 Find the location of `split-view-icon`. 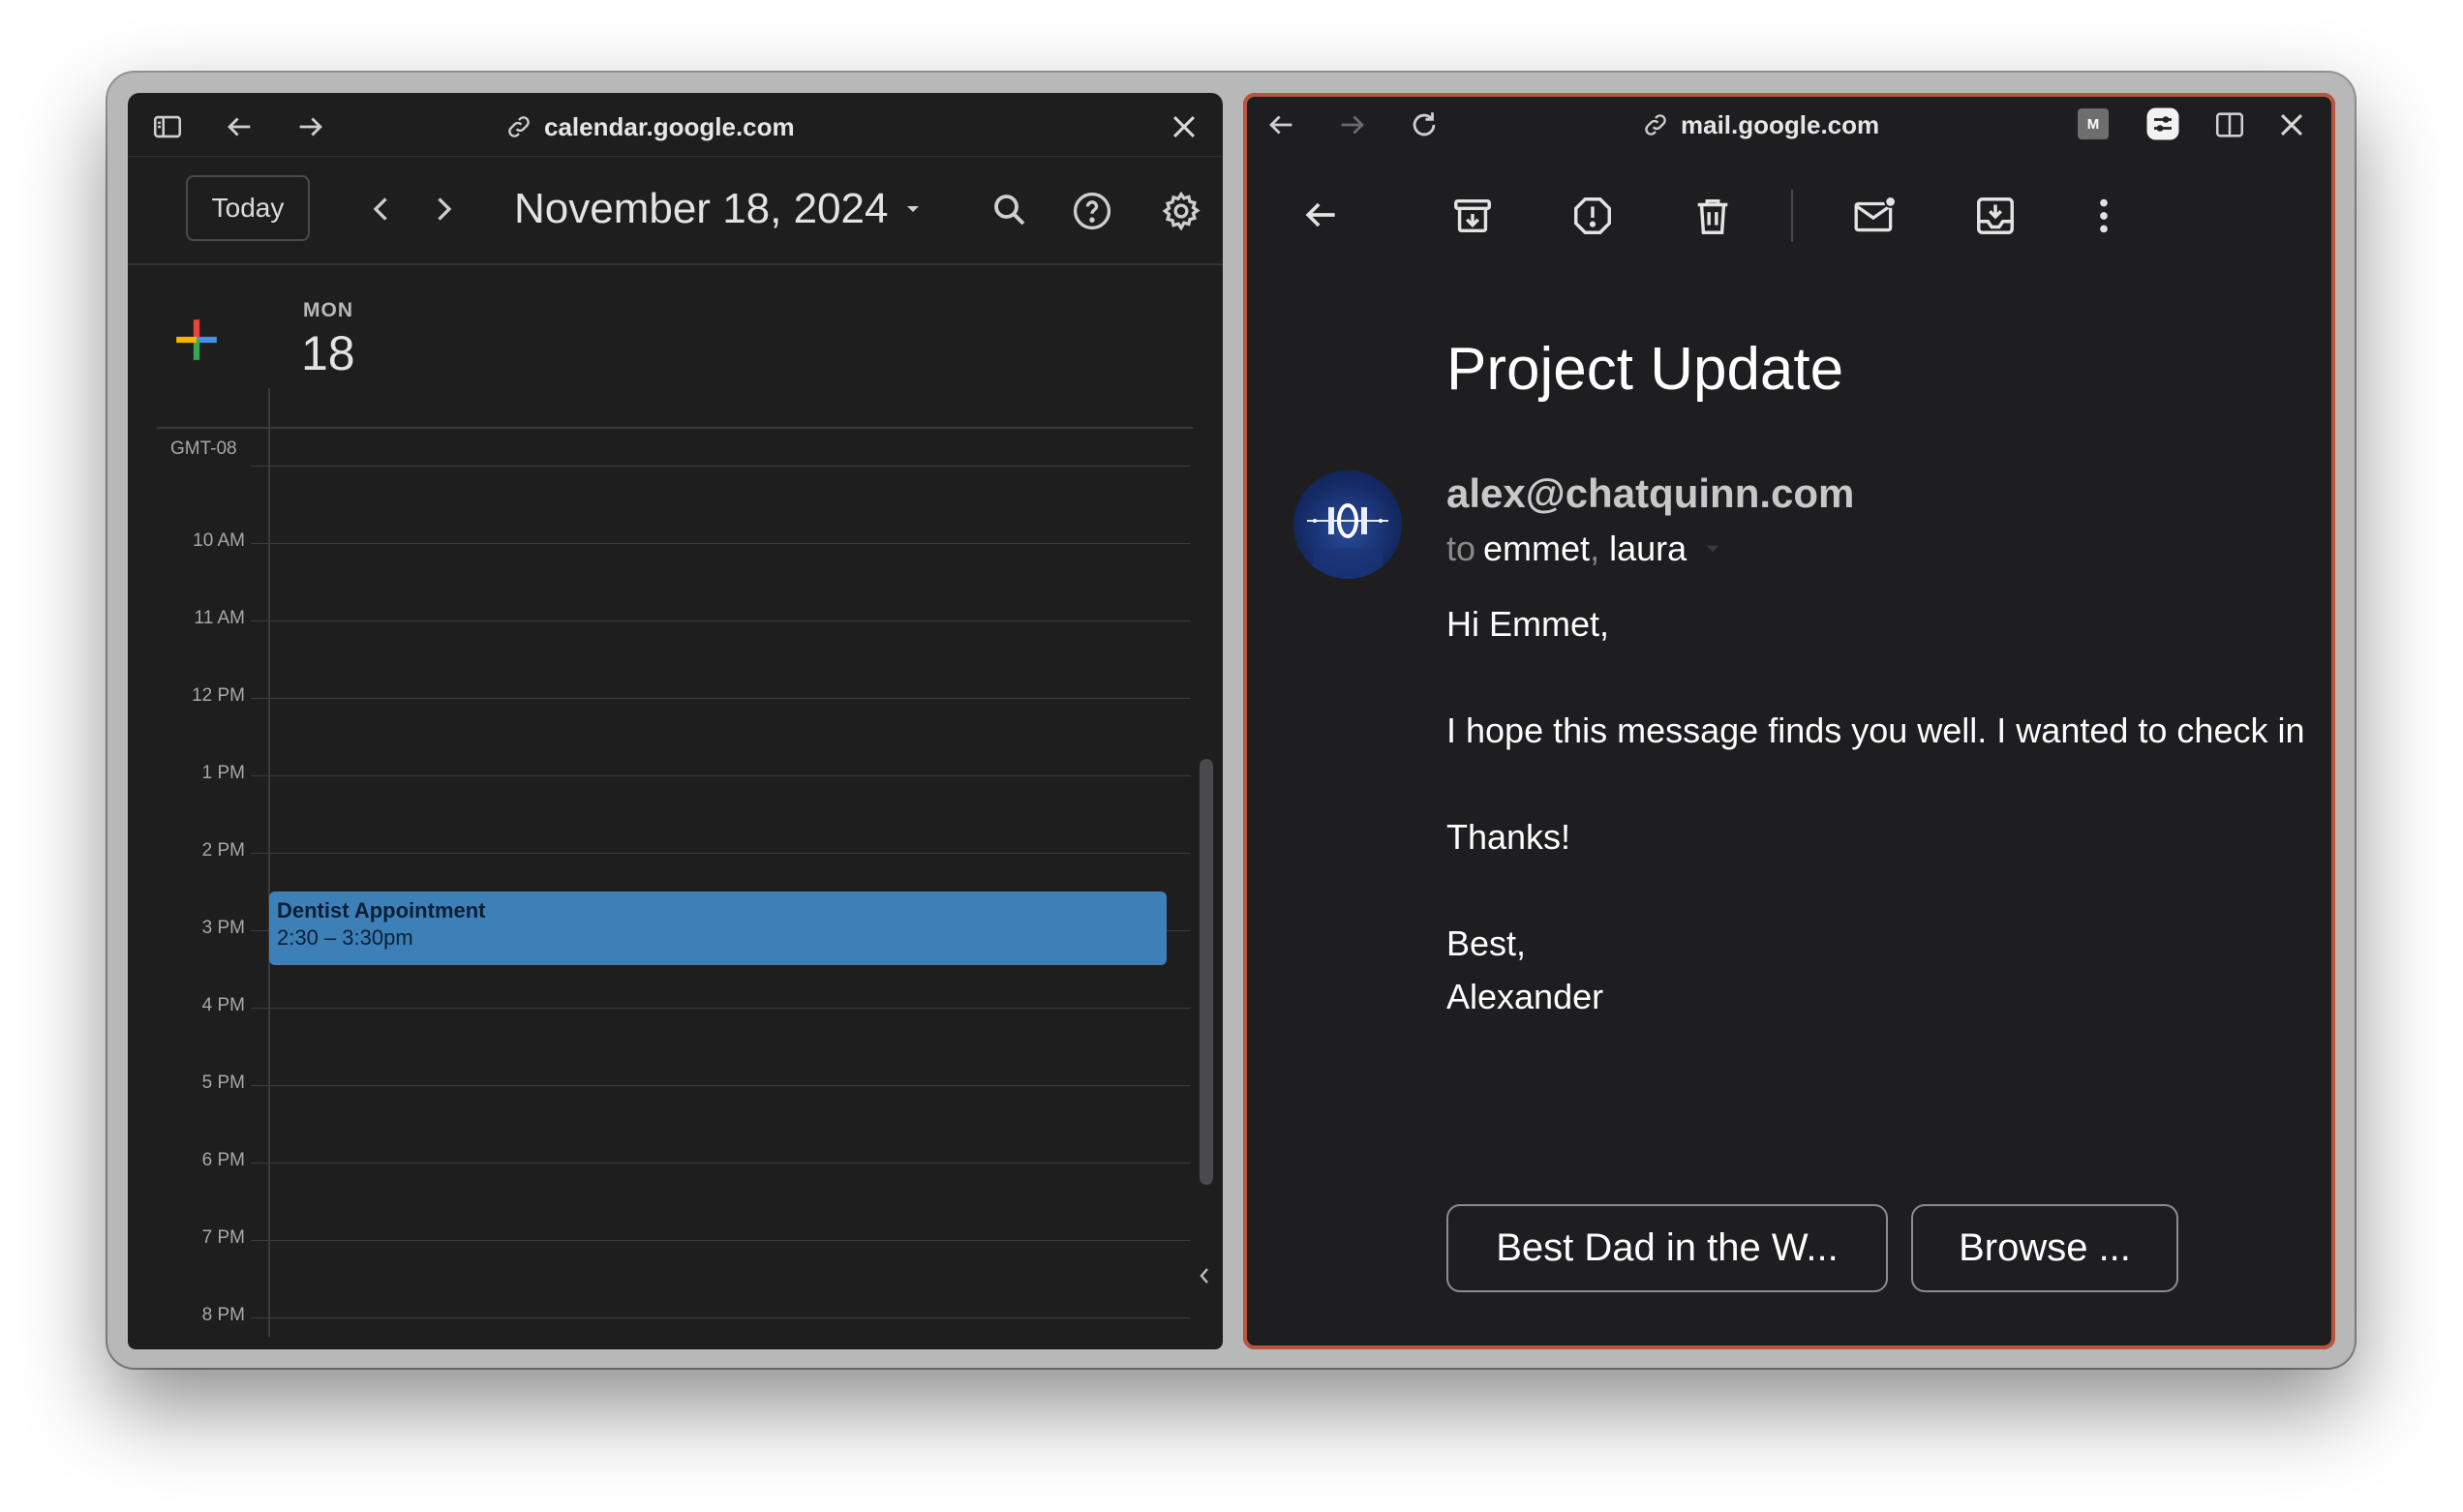

split-view-icon is located at coordinates (2229, 124).